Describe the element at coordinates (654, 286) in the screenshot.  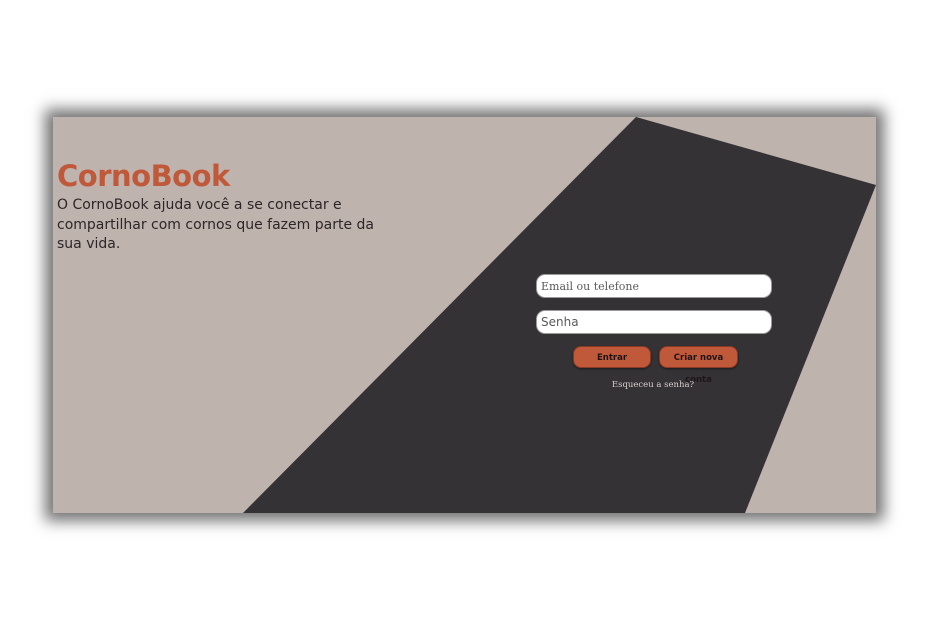
I see `email-input` at that location.